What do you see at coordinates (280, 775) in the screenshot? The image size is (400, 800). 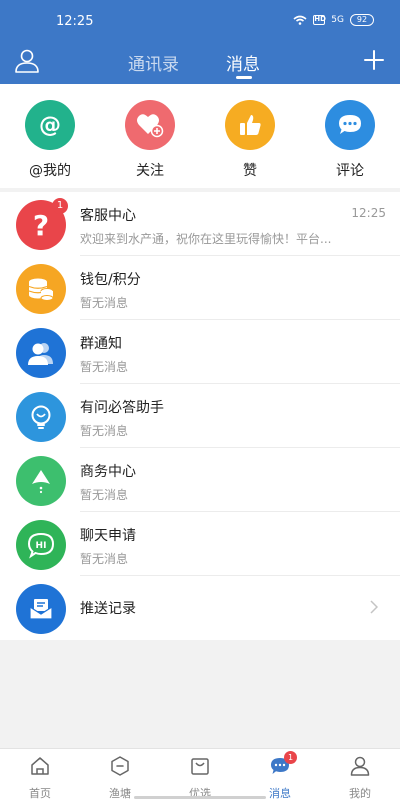 I see `bottom-nav-messages: 1 消息` at bounding box center [280, 775].